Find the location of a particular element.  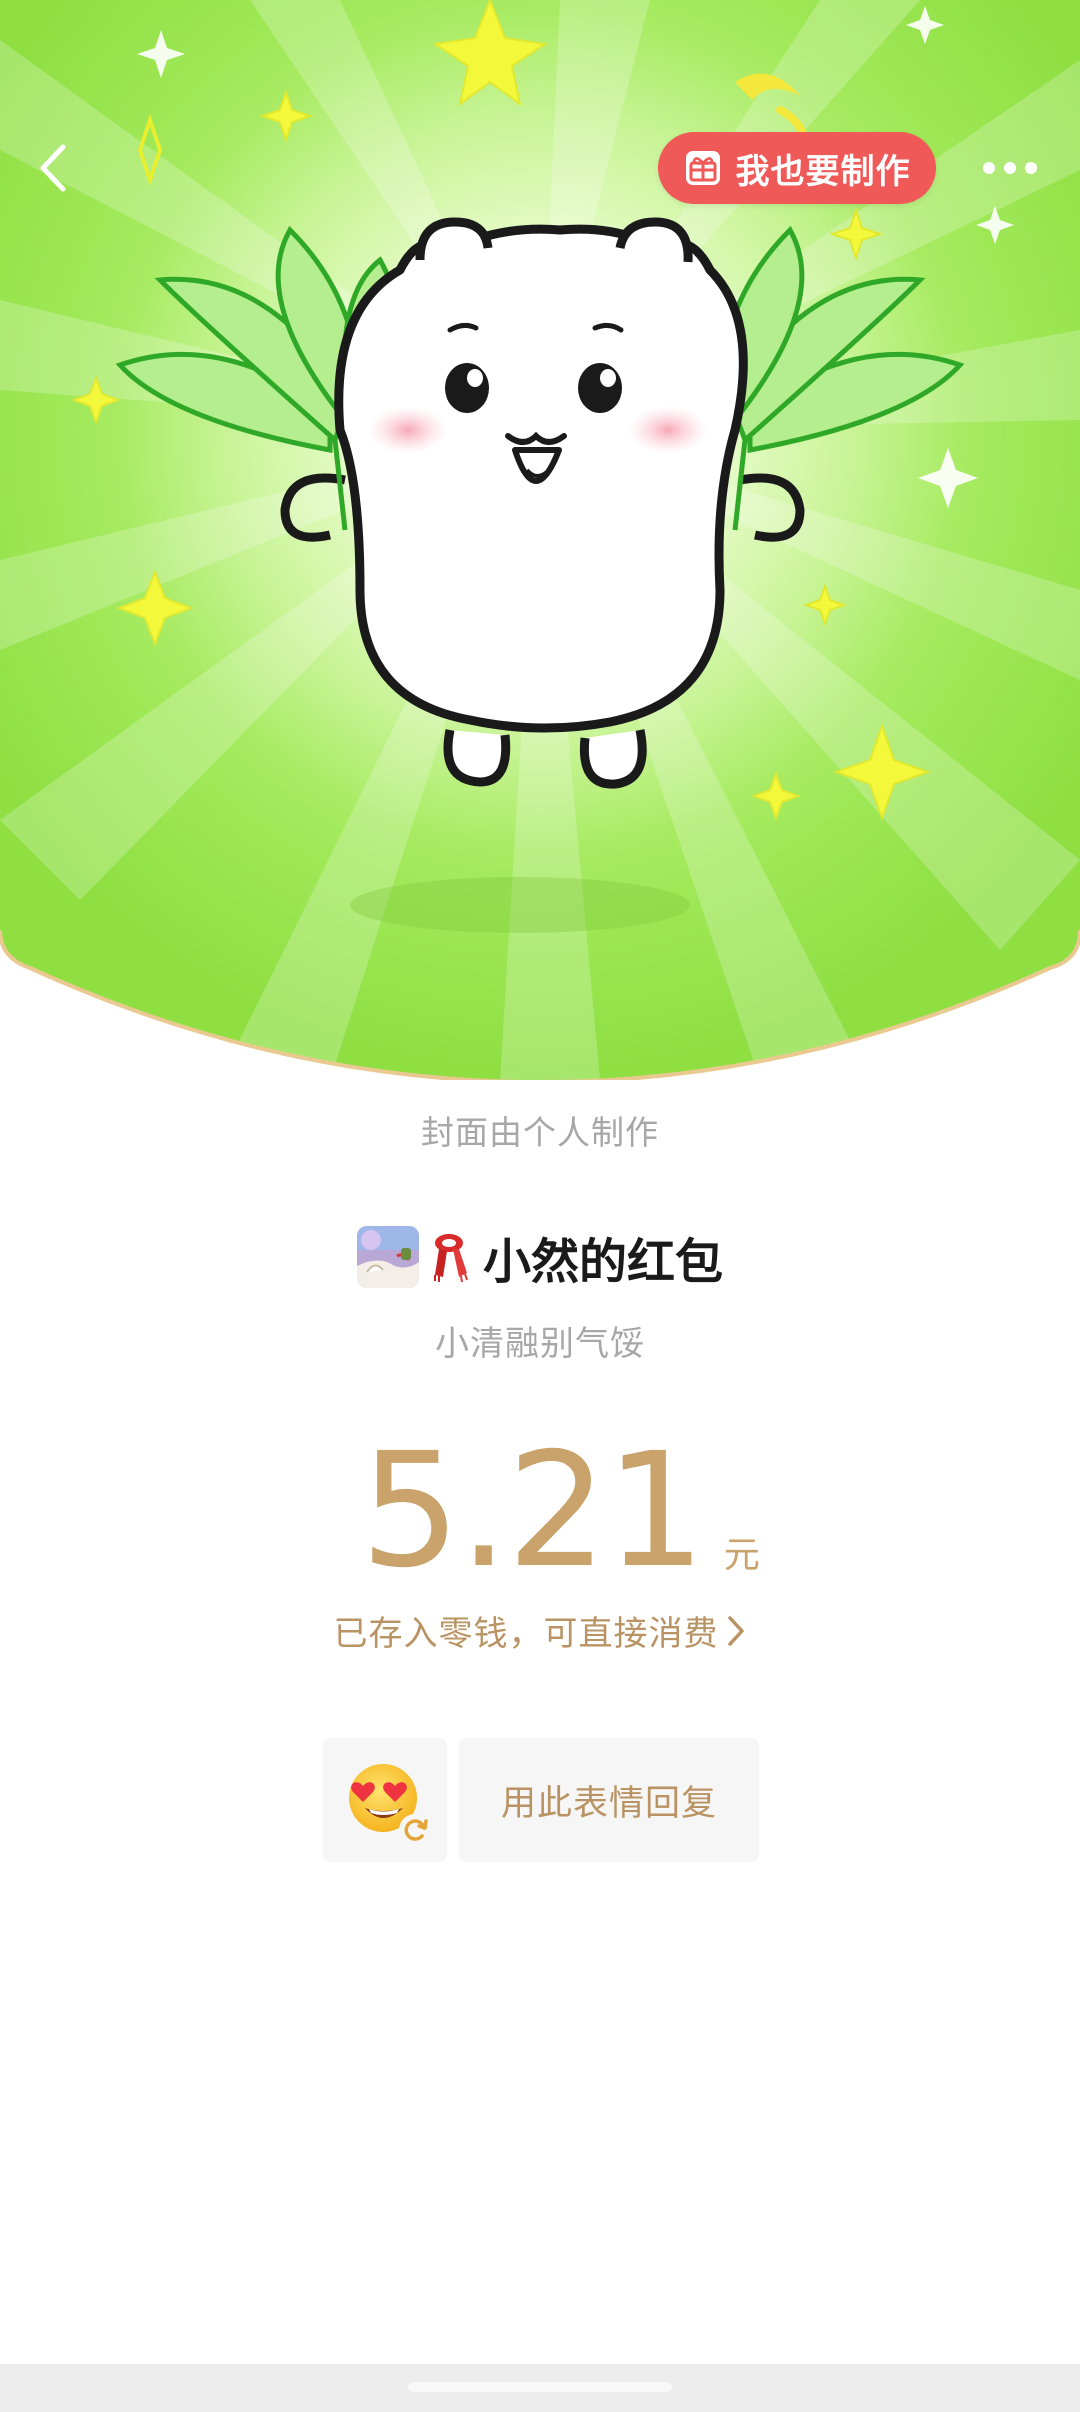

deposit-link: 已存入零钱，可直接消费 is located at coordinates (540, 1630).